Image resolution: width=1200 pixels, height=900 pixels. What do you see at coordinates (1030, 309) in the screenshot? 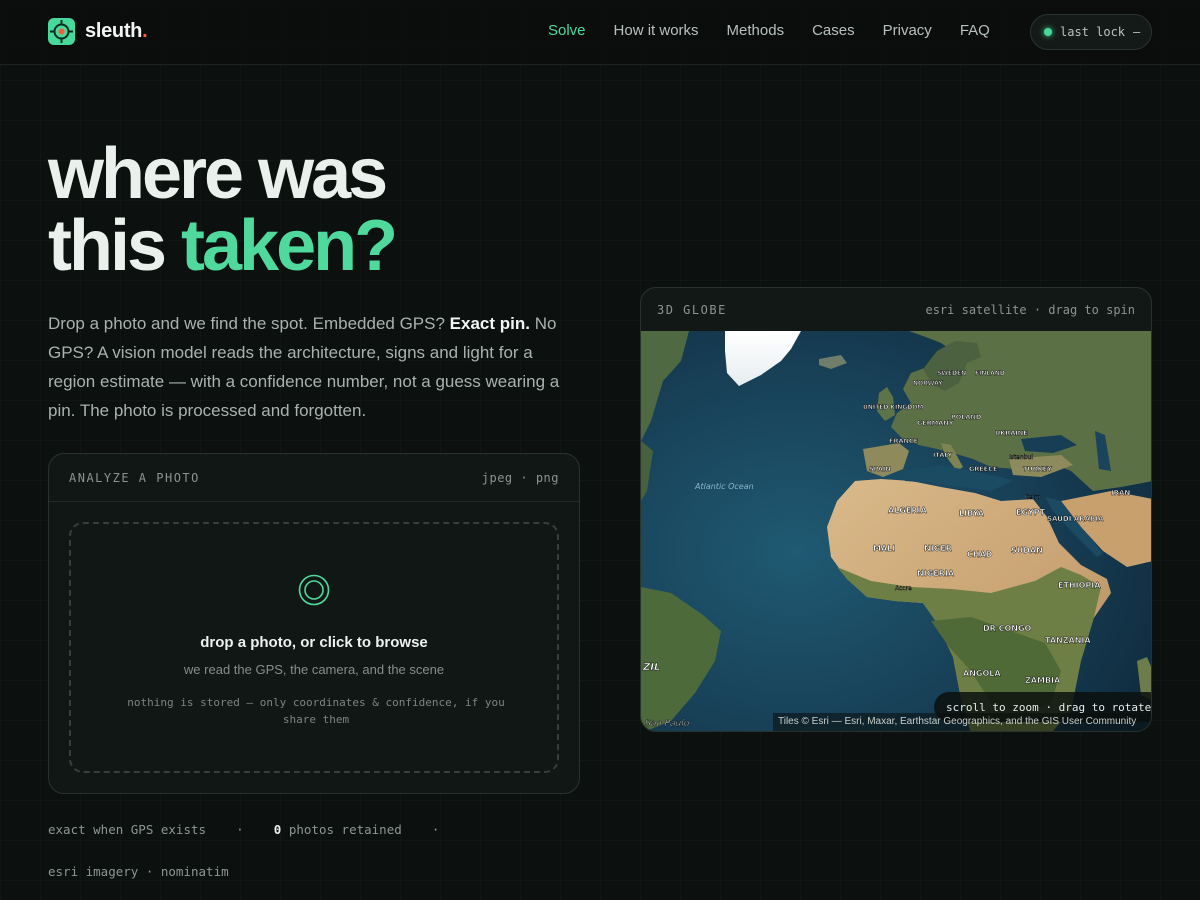
I see `globe-meta: esri satellite · drag to spin` at bounding box center [1030, 309].